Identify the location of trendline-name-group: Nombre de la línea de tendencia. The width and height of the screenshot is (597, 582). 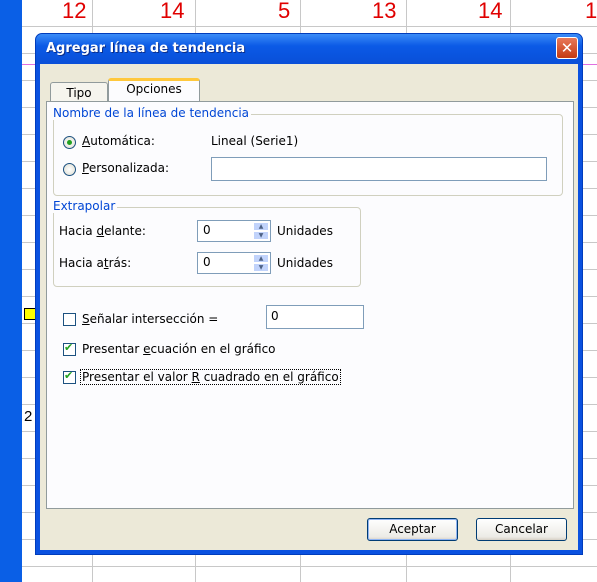
(308, 151).